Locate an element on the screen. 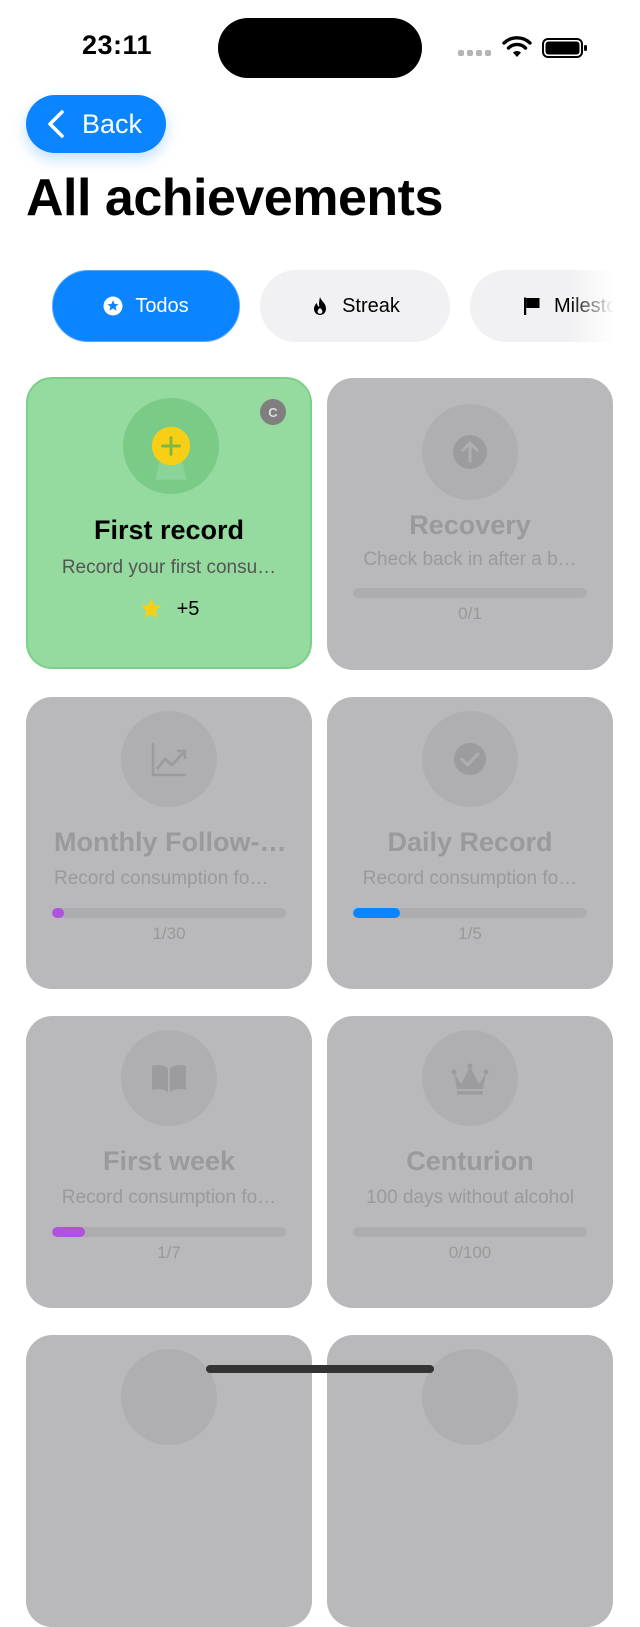  progress-text: 1/30 is located at coordinates (169, 933).